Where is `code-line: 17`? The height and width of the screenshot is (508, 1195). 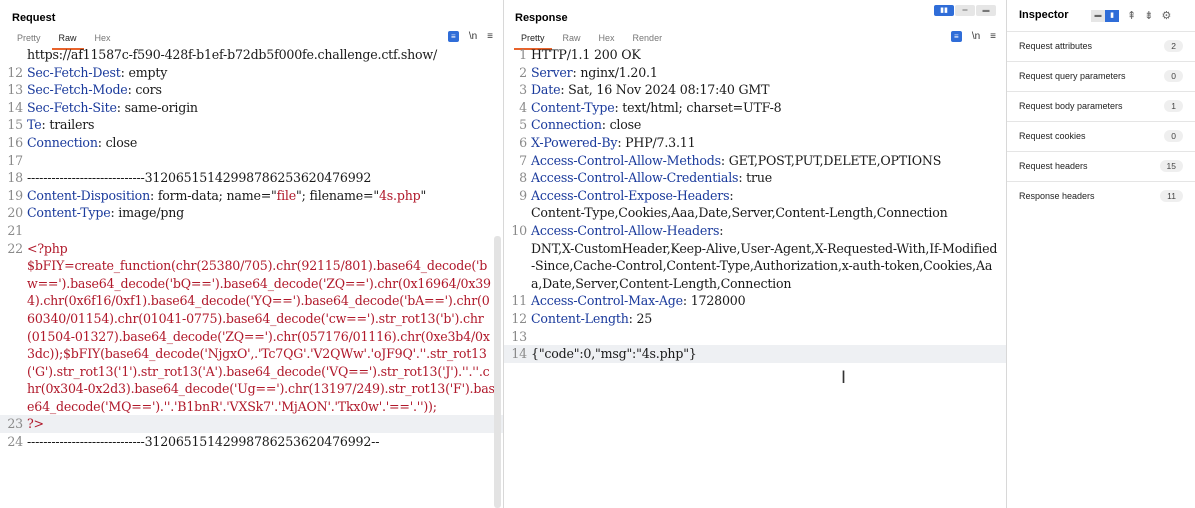
code-line: 17 is located at coordinates (251, 161).